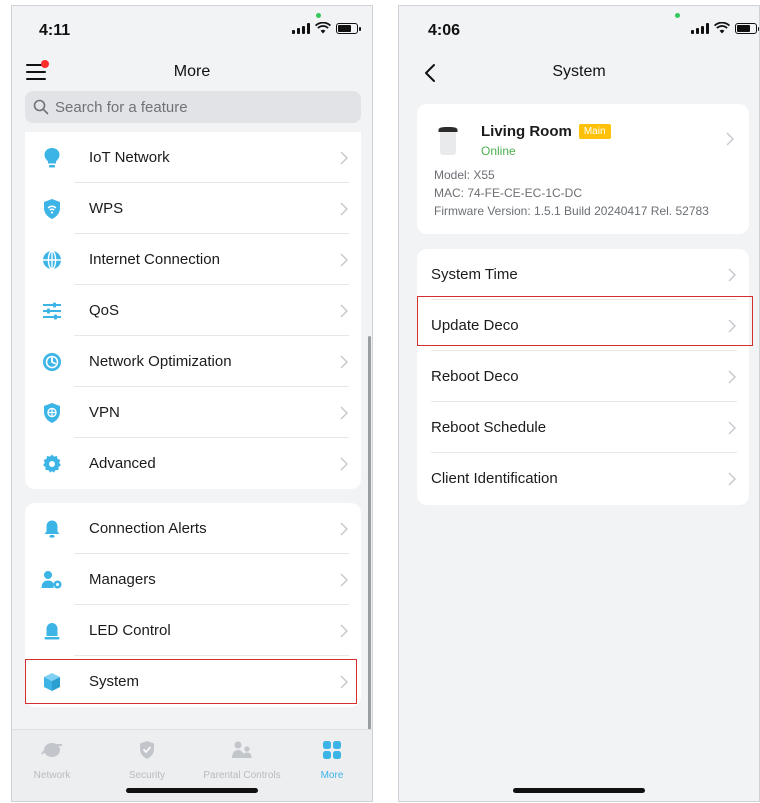 The width and height of the screenshot is (760, 803). I want to click on device-mac: MAC: 74-FE-CE-EC-1C-DC, so click(508, 193).